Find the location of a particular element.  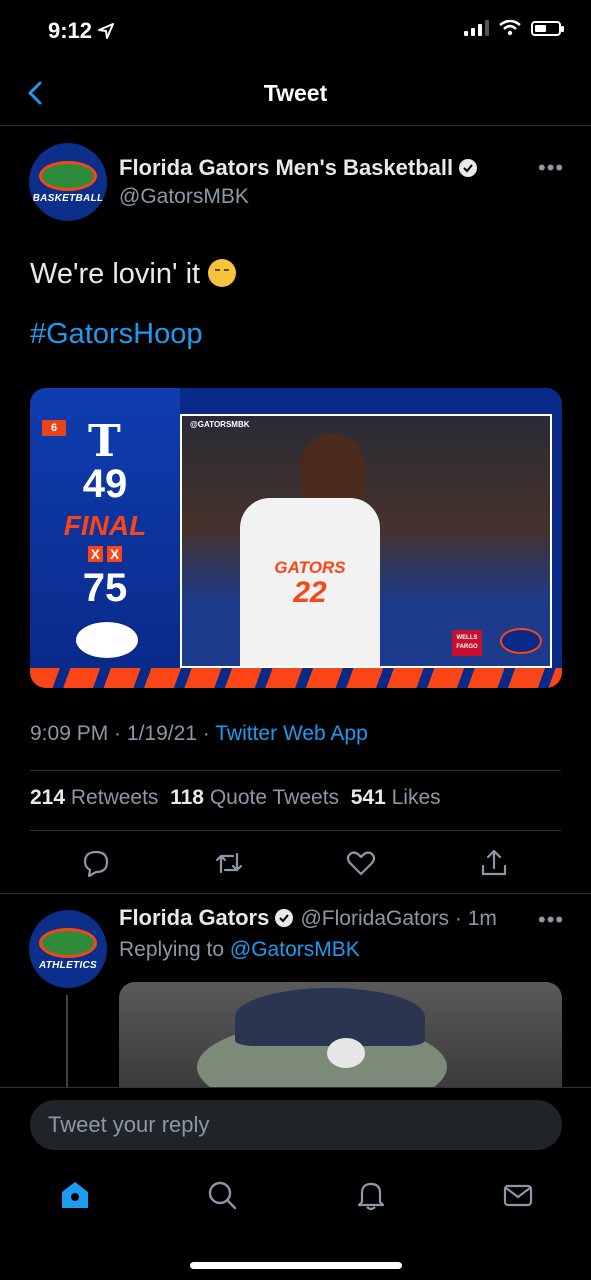

gators-logo-icon is located at coordinates (107, 640).